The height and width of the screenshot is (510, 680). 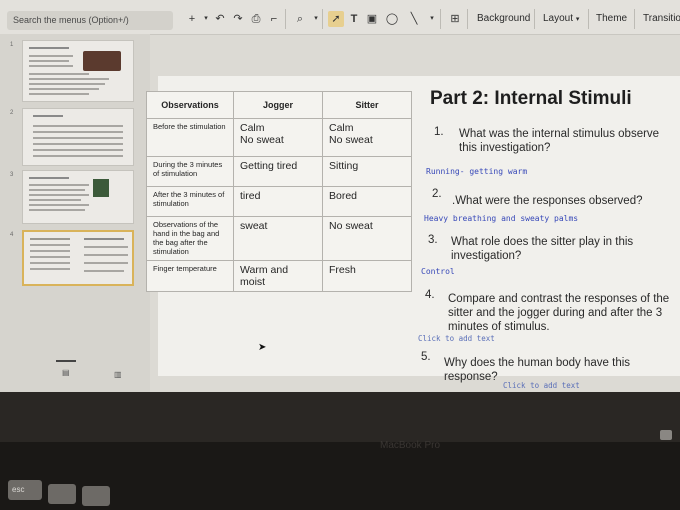 I want to click on table-cell: After the 3 minutes of stimulation, so click(x=190, y=201).